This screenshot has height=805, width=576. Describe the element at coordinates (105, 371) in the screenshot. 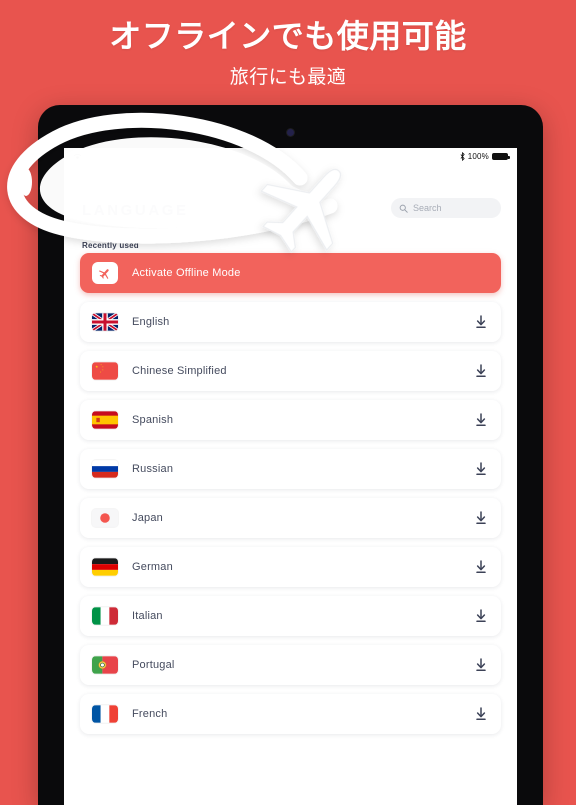

I see `flag-china-icon` at that location.